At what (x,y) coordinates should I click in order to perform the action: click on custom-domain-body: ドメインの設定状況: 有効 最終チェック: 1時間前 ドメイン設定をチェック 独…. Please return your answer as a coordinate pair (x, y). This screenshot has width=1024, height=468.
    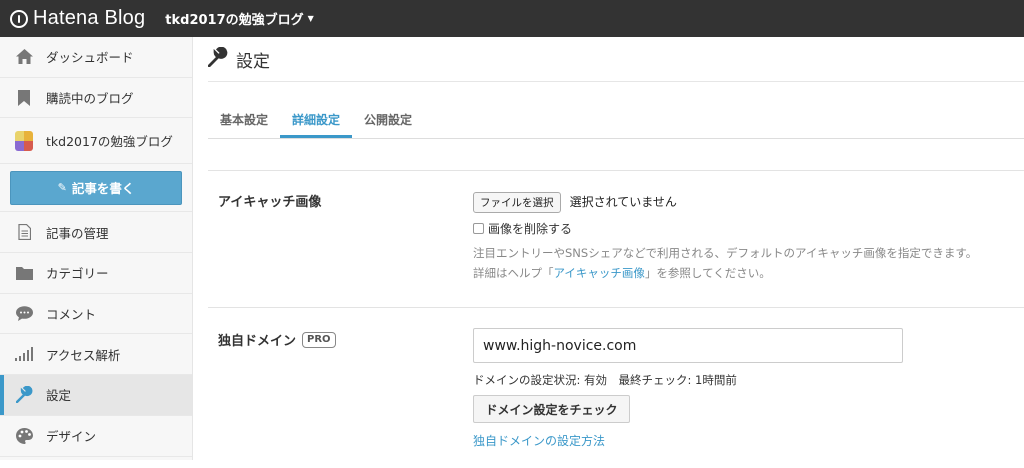
    Looking at the image, I should click on (688, 388).